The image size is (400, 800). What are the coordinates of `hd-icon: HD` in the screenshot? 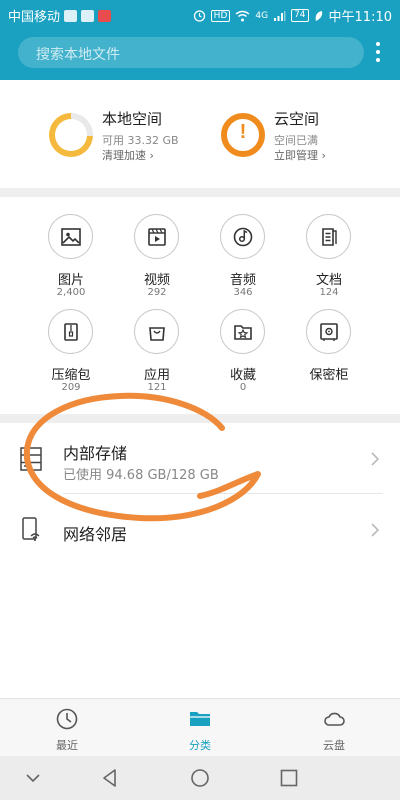 It's located at (220, 15).